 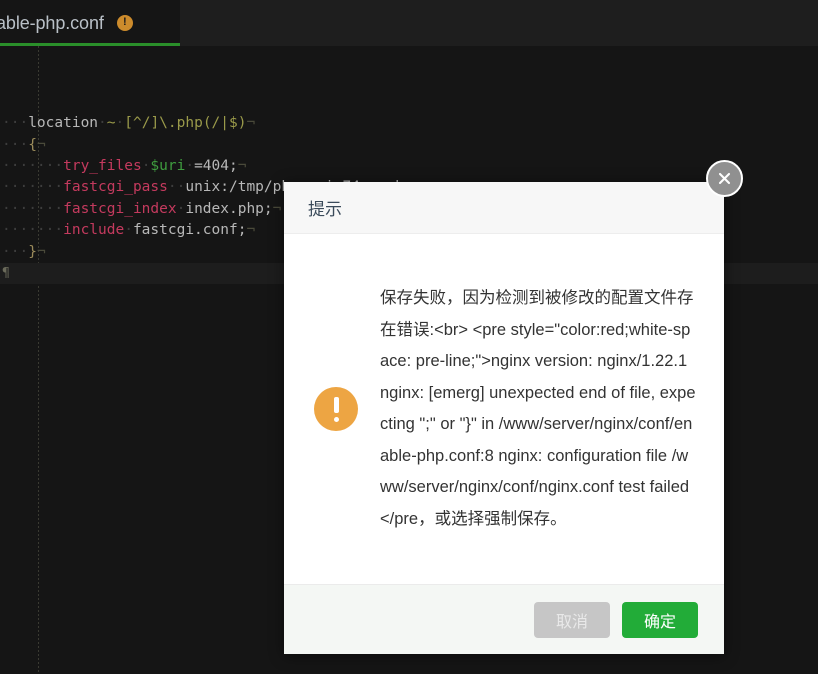 I want to click on code-token: try_files, so click(x=102, y=166).